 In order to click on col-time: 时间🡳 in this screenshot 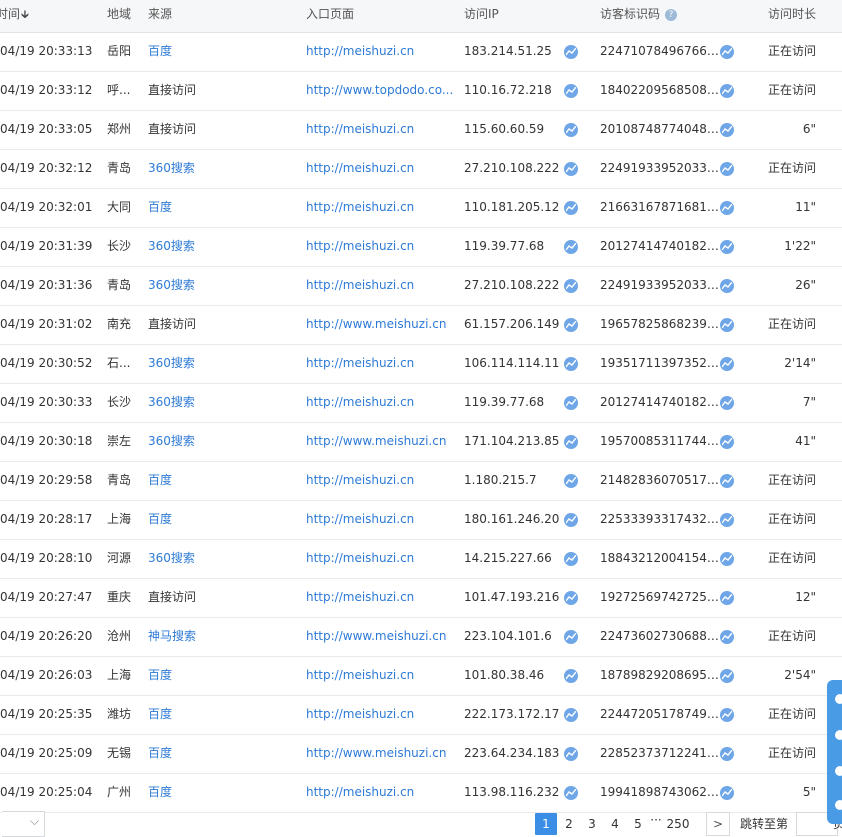, I will do `click(14, 16)`.